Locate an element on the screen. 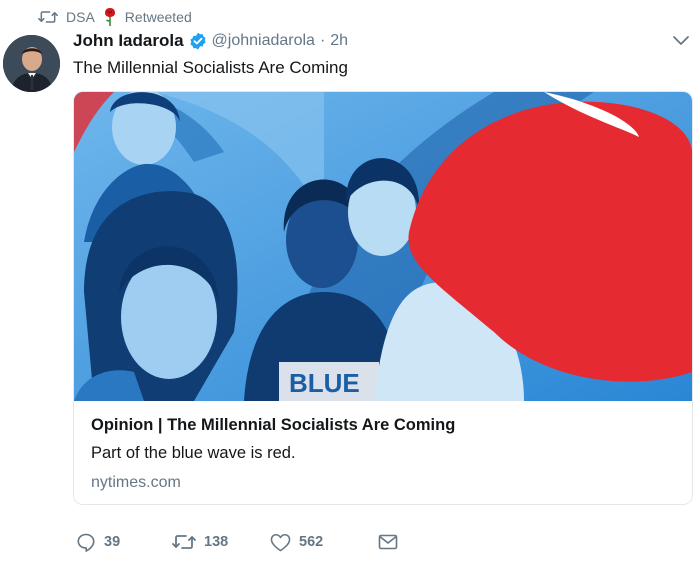 The height and width of the screenshot is (563, 700). author-handle: @johniadarola is located at coordinates (263, 41).